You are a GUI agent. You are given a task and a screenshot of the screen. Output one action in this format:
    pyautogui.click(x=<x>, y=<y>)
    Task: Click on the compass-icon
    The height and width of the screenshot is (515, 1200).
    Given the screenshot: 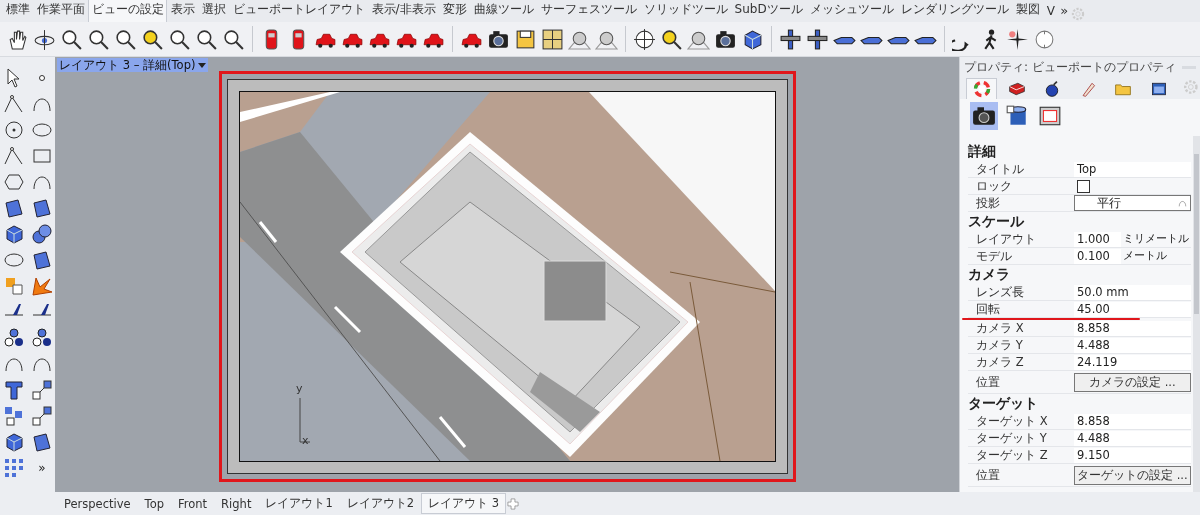 What is the action you would take?
    pyautogui.click(x=1044, y=39)
    